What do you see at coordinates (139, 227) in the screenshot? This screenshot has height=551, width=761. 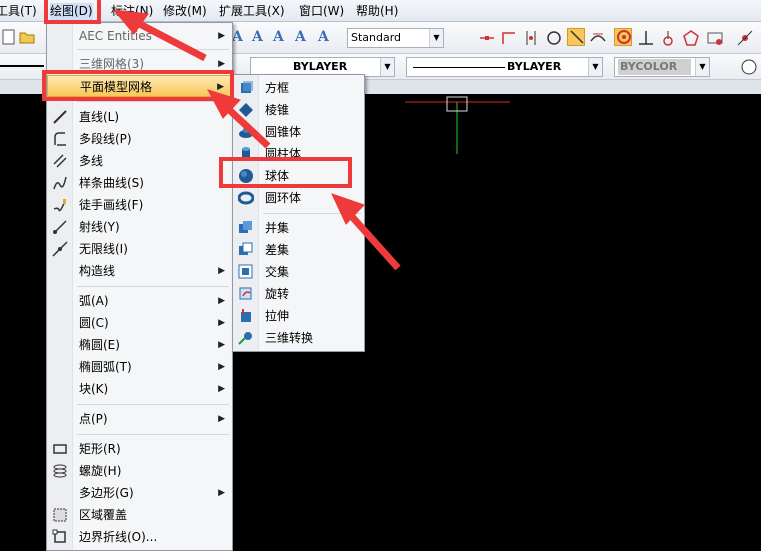 I see `menu-item-ray: 射线(Y)` at bounding box center [139, 227].